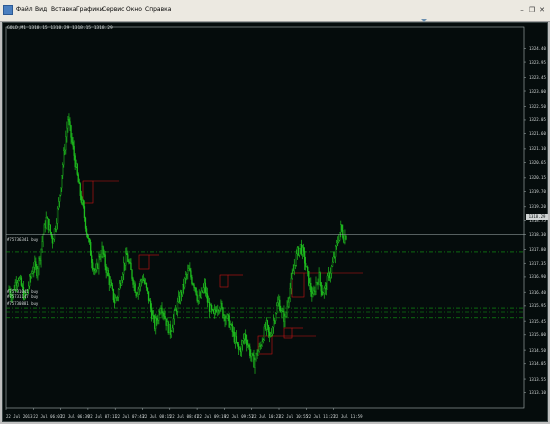 This screenshot has height=424, width=550. Describe the element at coordinates (537, 364) in the screenshot. I see `y-tick-label: 1314.05` at that location.